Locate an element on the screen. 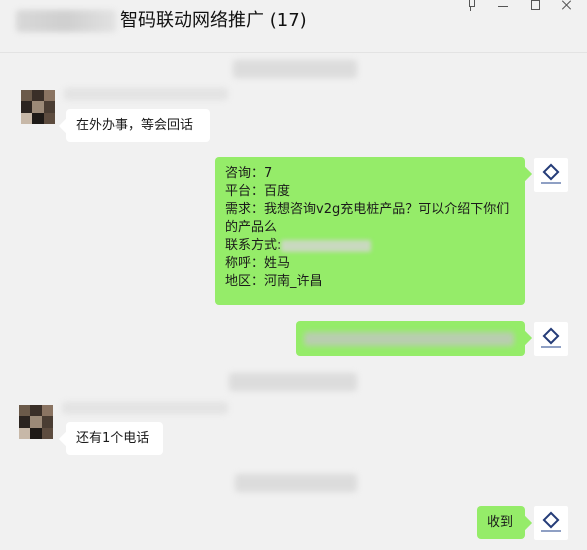 The width and height of the screenshot is (587, 550). message-line: 称呼：姓马 is located at coordinates (258, 263).